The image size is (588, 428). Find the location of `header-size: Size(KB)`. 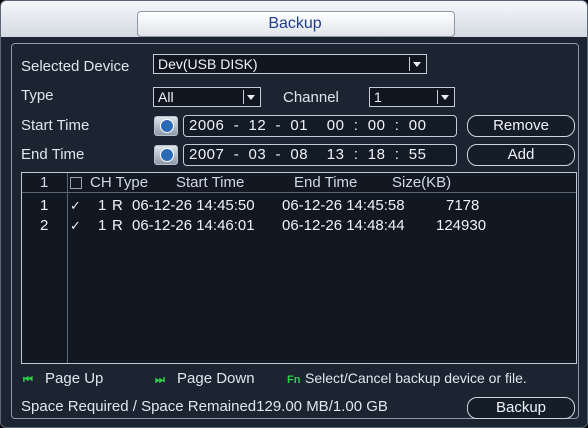

header-size: Size(KB) is located at coordinates (422, 182).